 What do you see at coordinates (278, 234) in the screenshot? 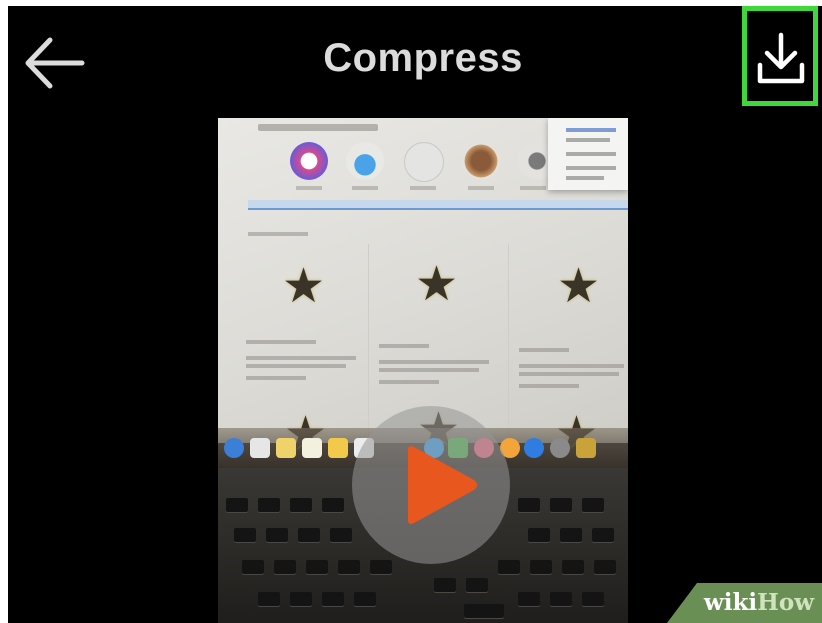
I see `frame-results-label` at bounding box center [278, 234].